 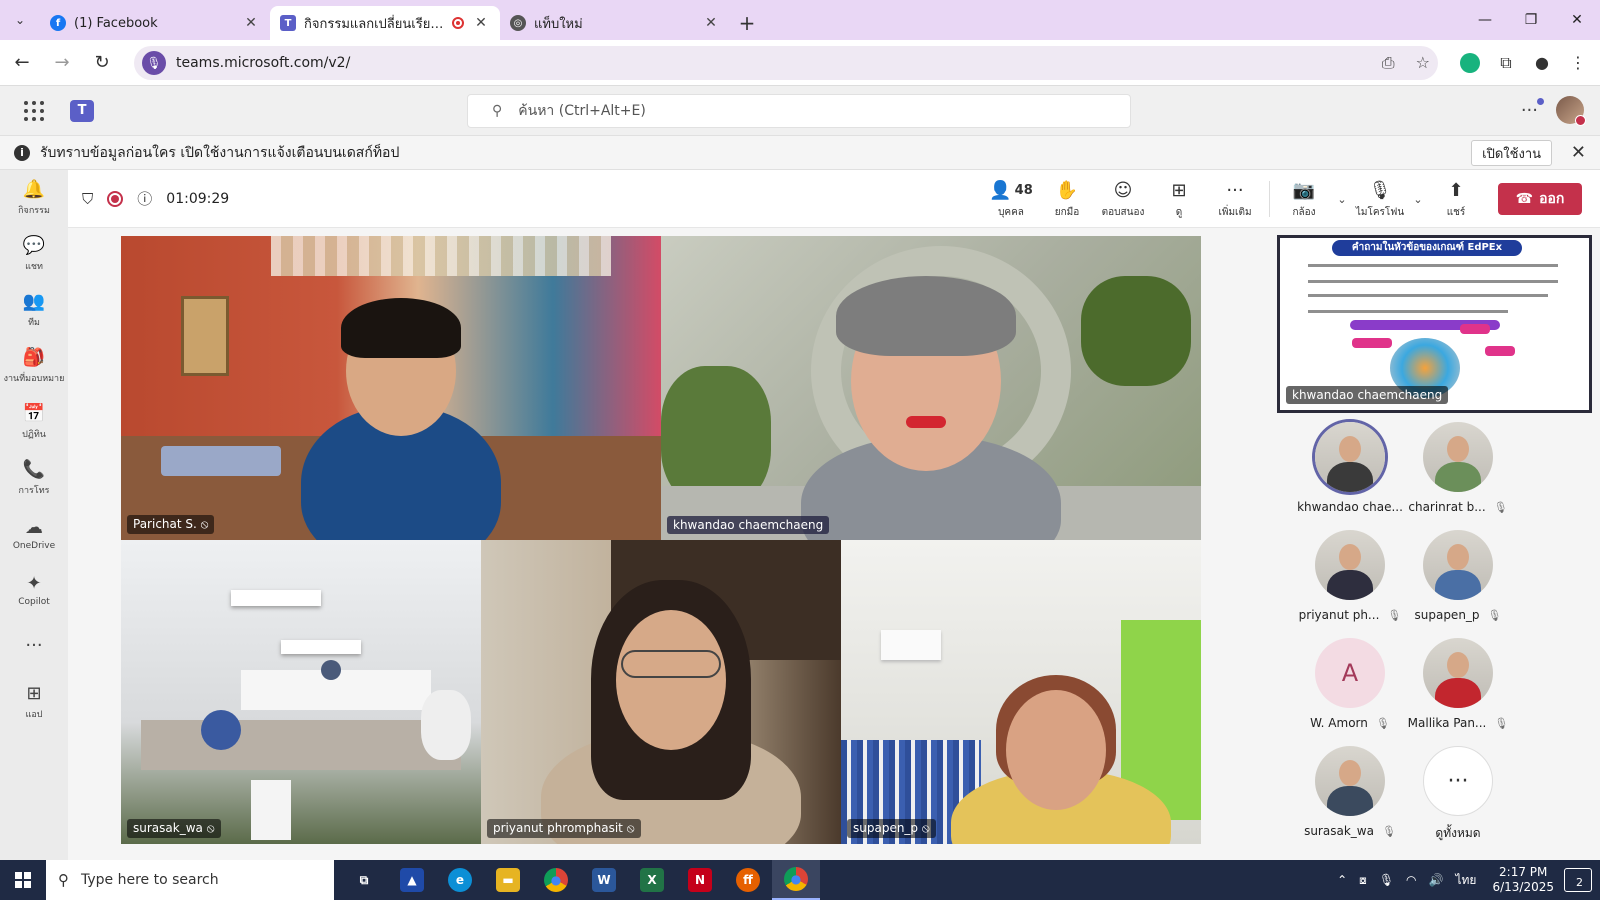 I want to click on react-button: ☺ ตอบสนอง, so click(x=1123, y=199).